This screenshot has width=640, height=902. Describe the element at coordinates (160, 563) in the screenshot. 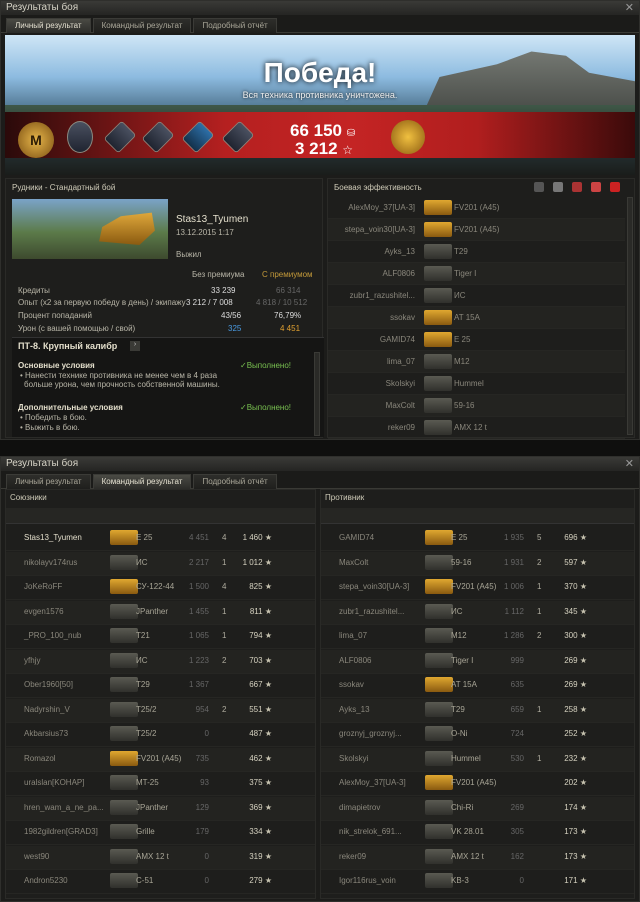

I see `player-row: nikolayv174rus ИС 2 217 1 1 012 ★` at that location.